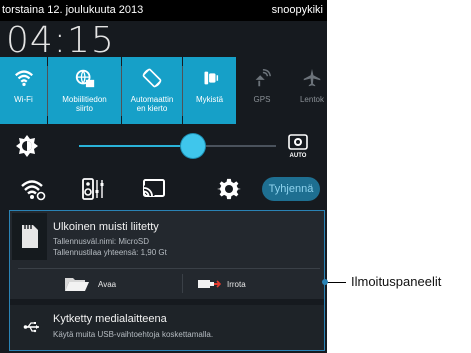  What do you see at coordinates (84, 78) in the screenshot?
I see `mobile-data-icon` at bounding box center [84, 78].